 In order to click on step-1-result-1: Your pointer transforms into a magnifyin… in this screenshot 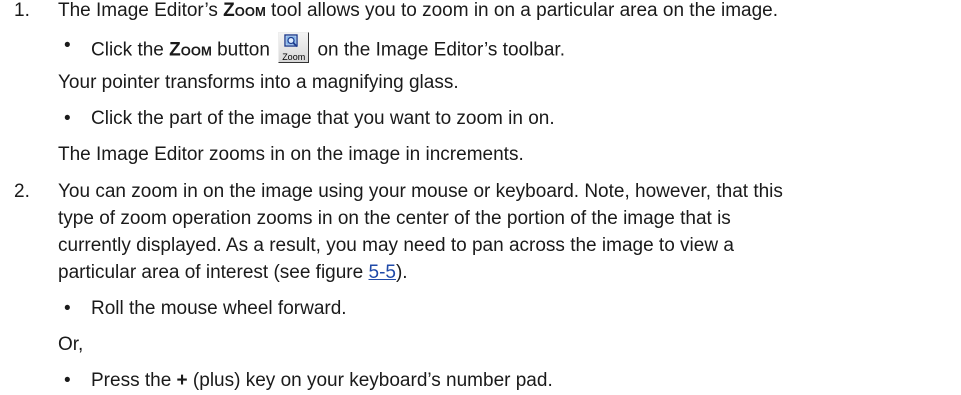, I will do `click(258, 82)`.